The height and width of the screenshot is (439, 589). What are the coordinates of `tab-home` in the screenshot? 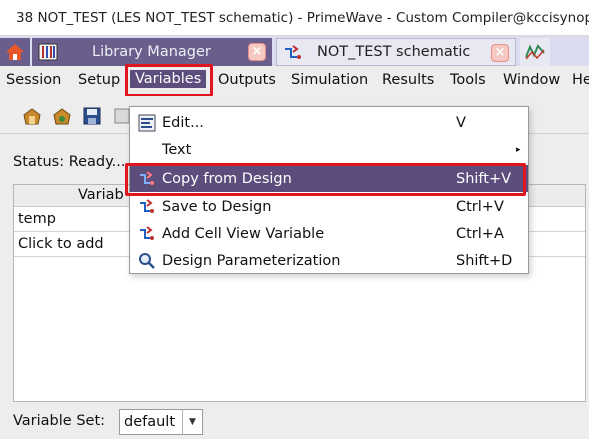 It's located at (15, 52).